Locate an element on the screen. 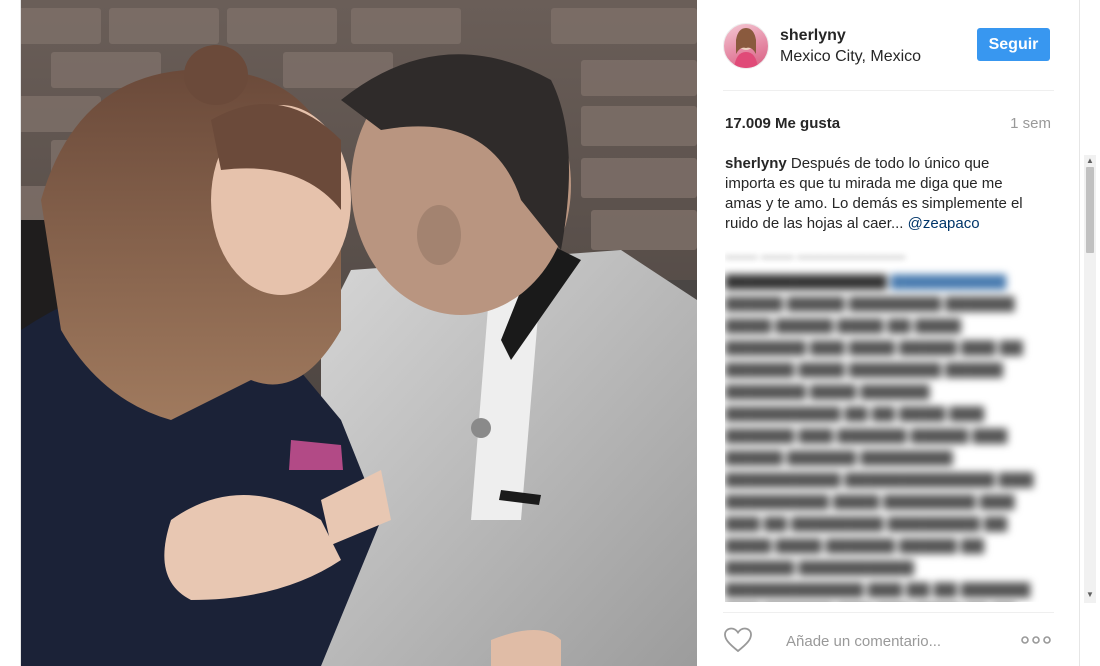  header-divider is located at coordinates (888, 90).